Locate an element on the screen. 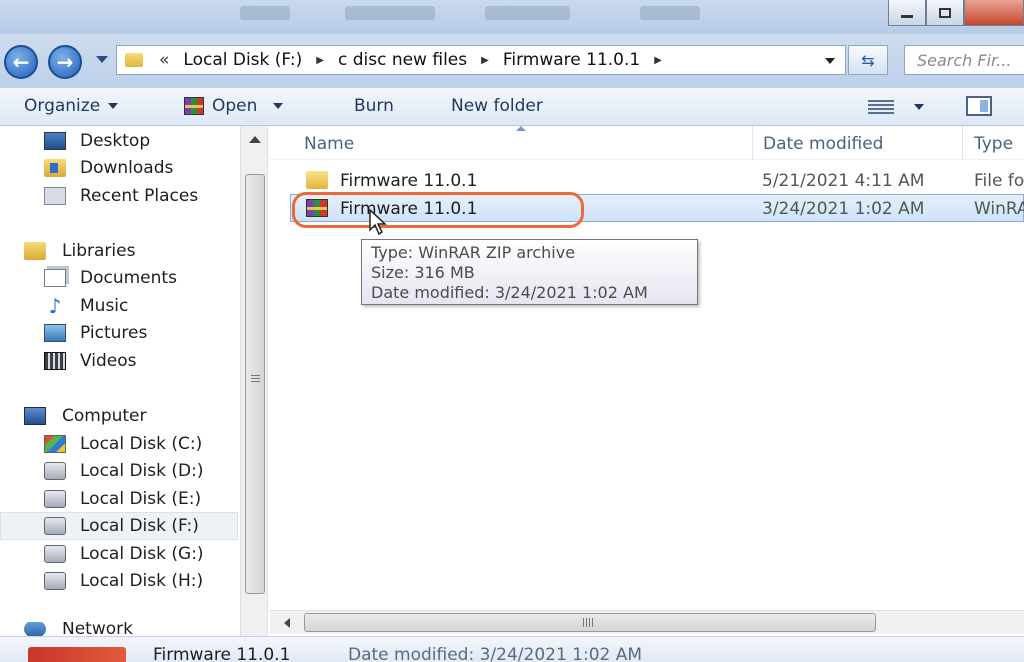 The width and height of the screenshot is (1024, 662). nav-item-pictures: Pictures is located at coordinates (95, 333).